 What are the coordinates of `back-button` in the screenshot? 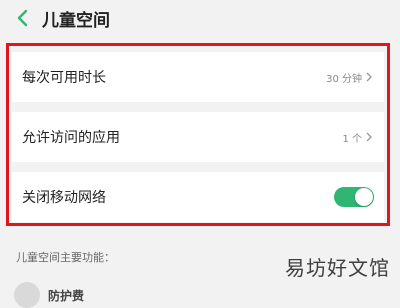 It's located at (22, 18).